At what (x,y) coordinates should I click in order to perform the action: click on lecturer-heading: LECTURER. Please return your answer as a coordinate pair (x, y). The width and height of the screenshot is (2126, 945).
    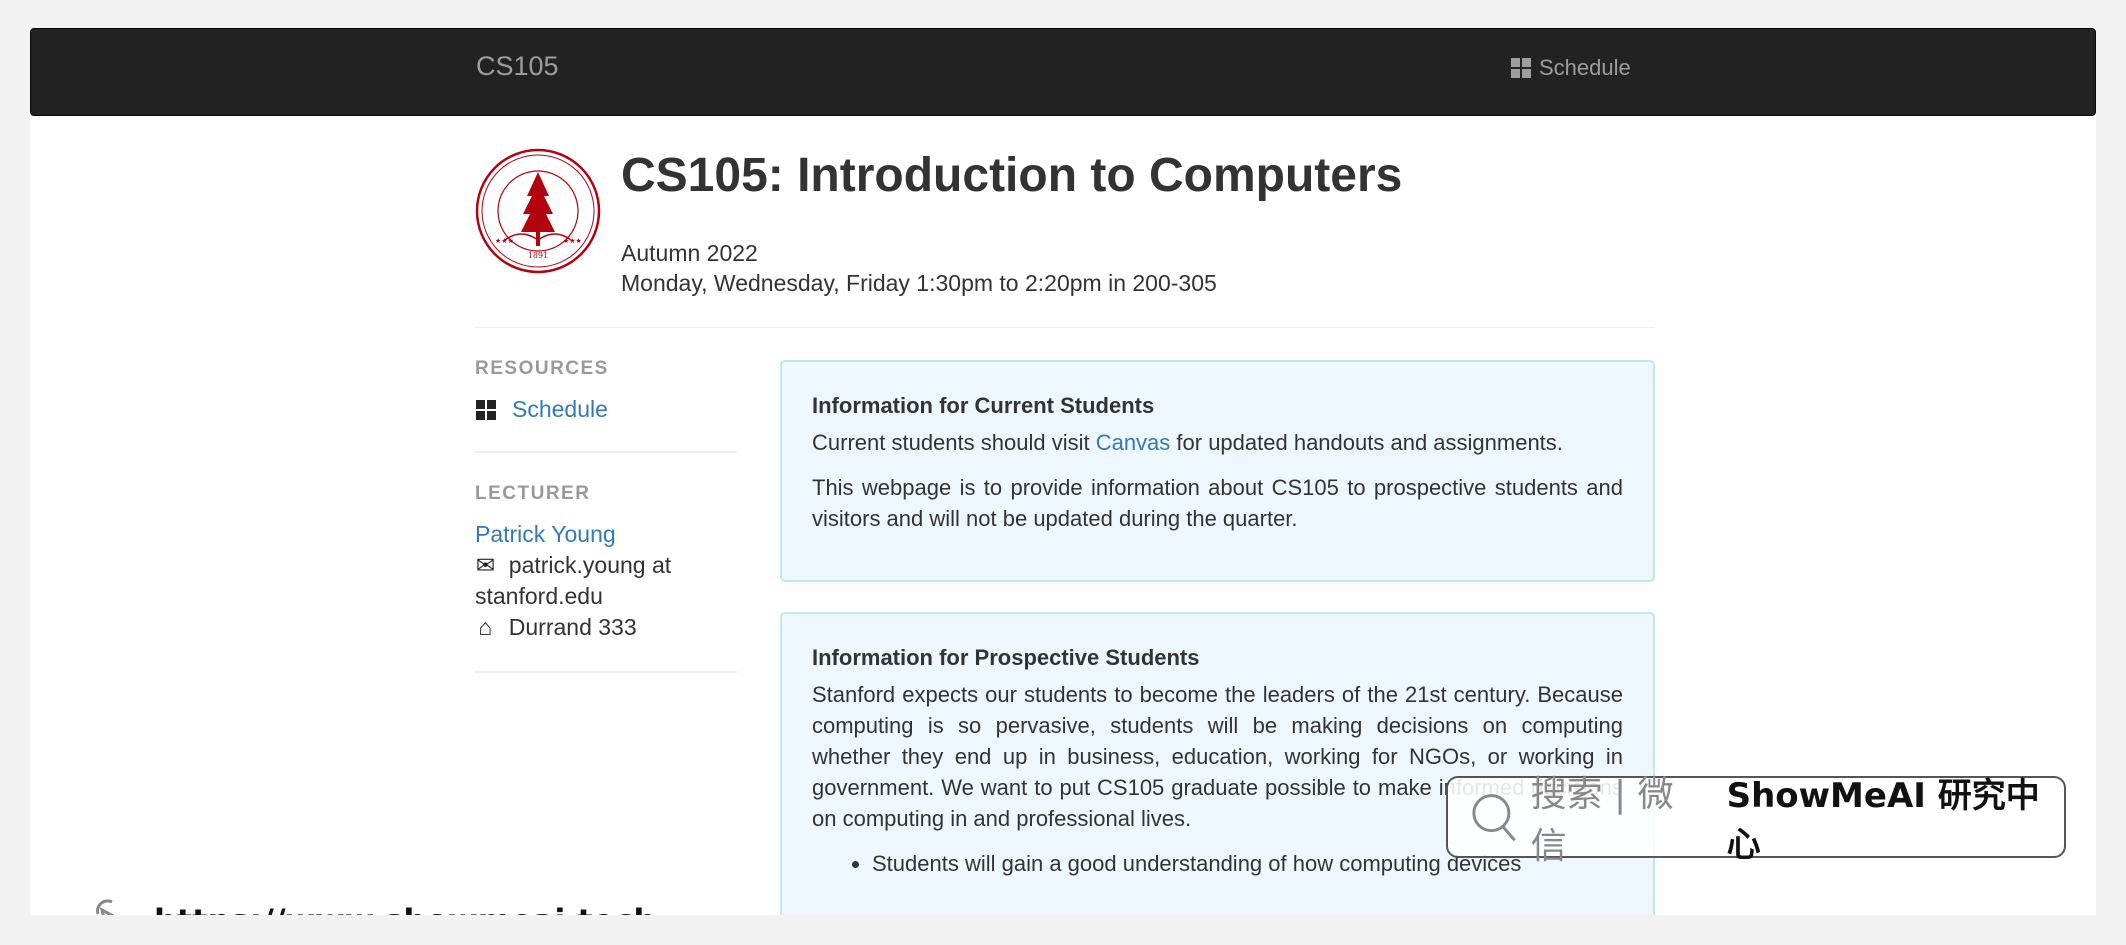
    Looking at the image, I should click on (533, 493).